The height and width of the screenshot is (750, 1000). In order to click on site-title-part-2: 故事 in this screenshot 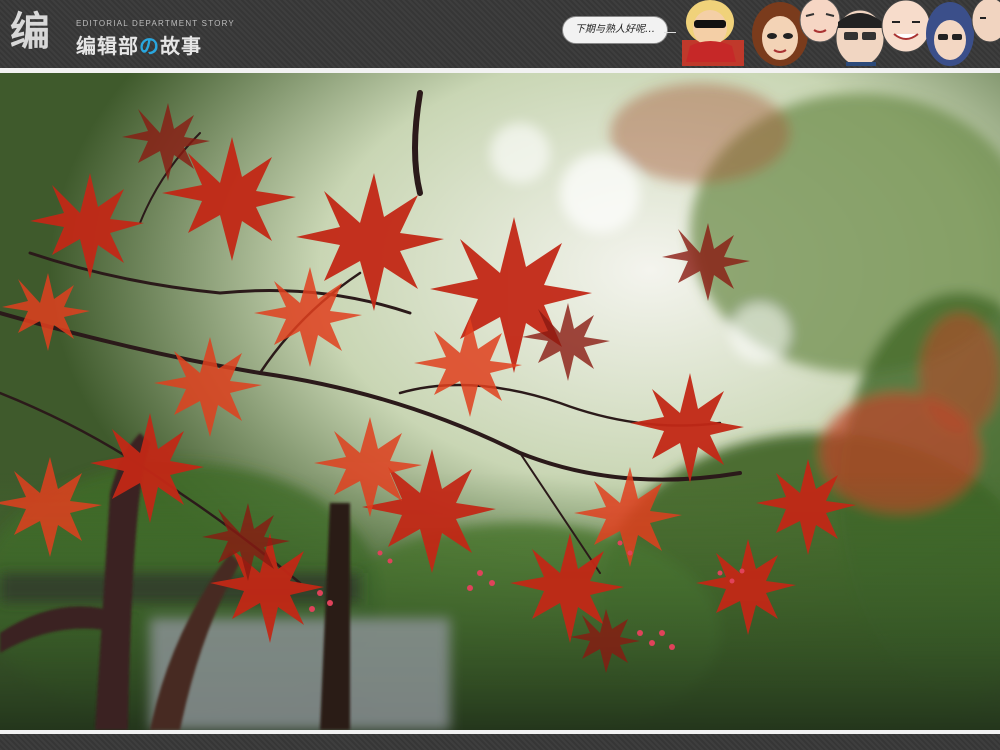, I will do `click(181, 46)`.